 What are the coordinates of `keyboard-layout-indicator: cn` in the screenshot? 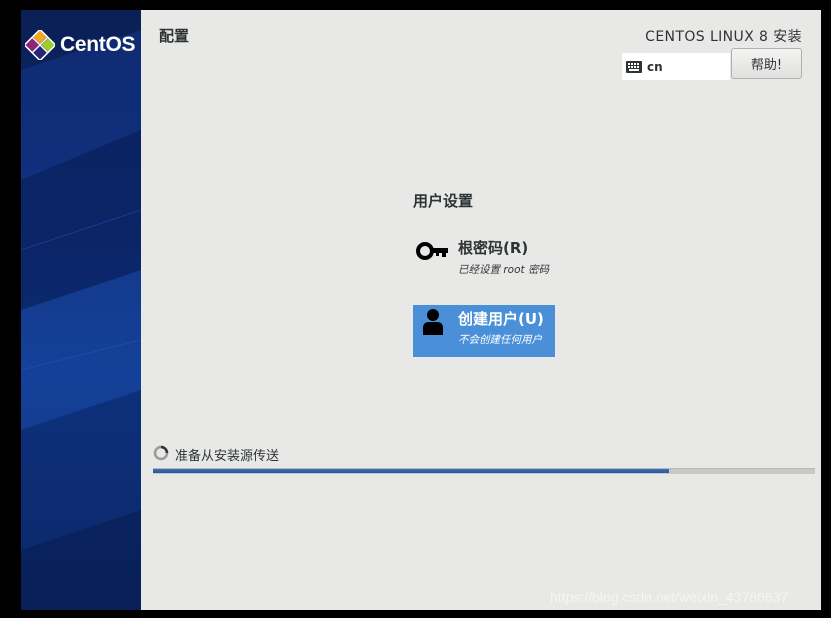 It's located at (676, 66).